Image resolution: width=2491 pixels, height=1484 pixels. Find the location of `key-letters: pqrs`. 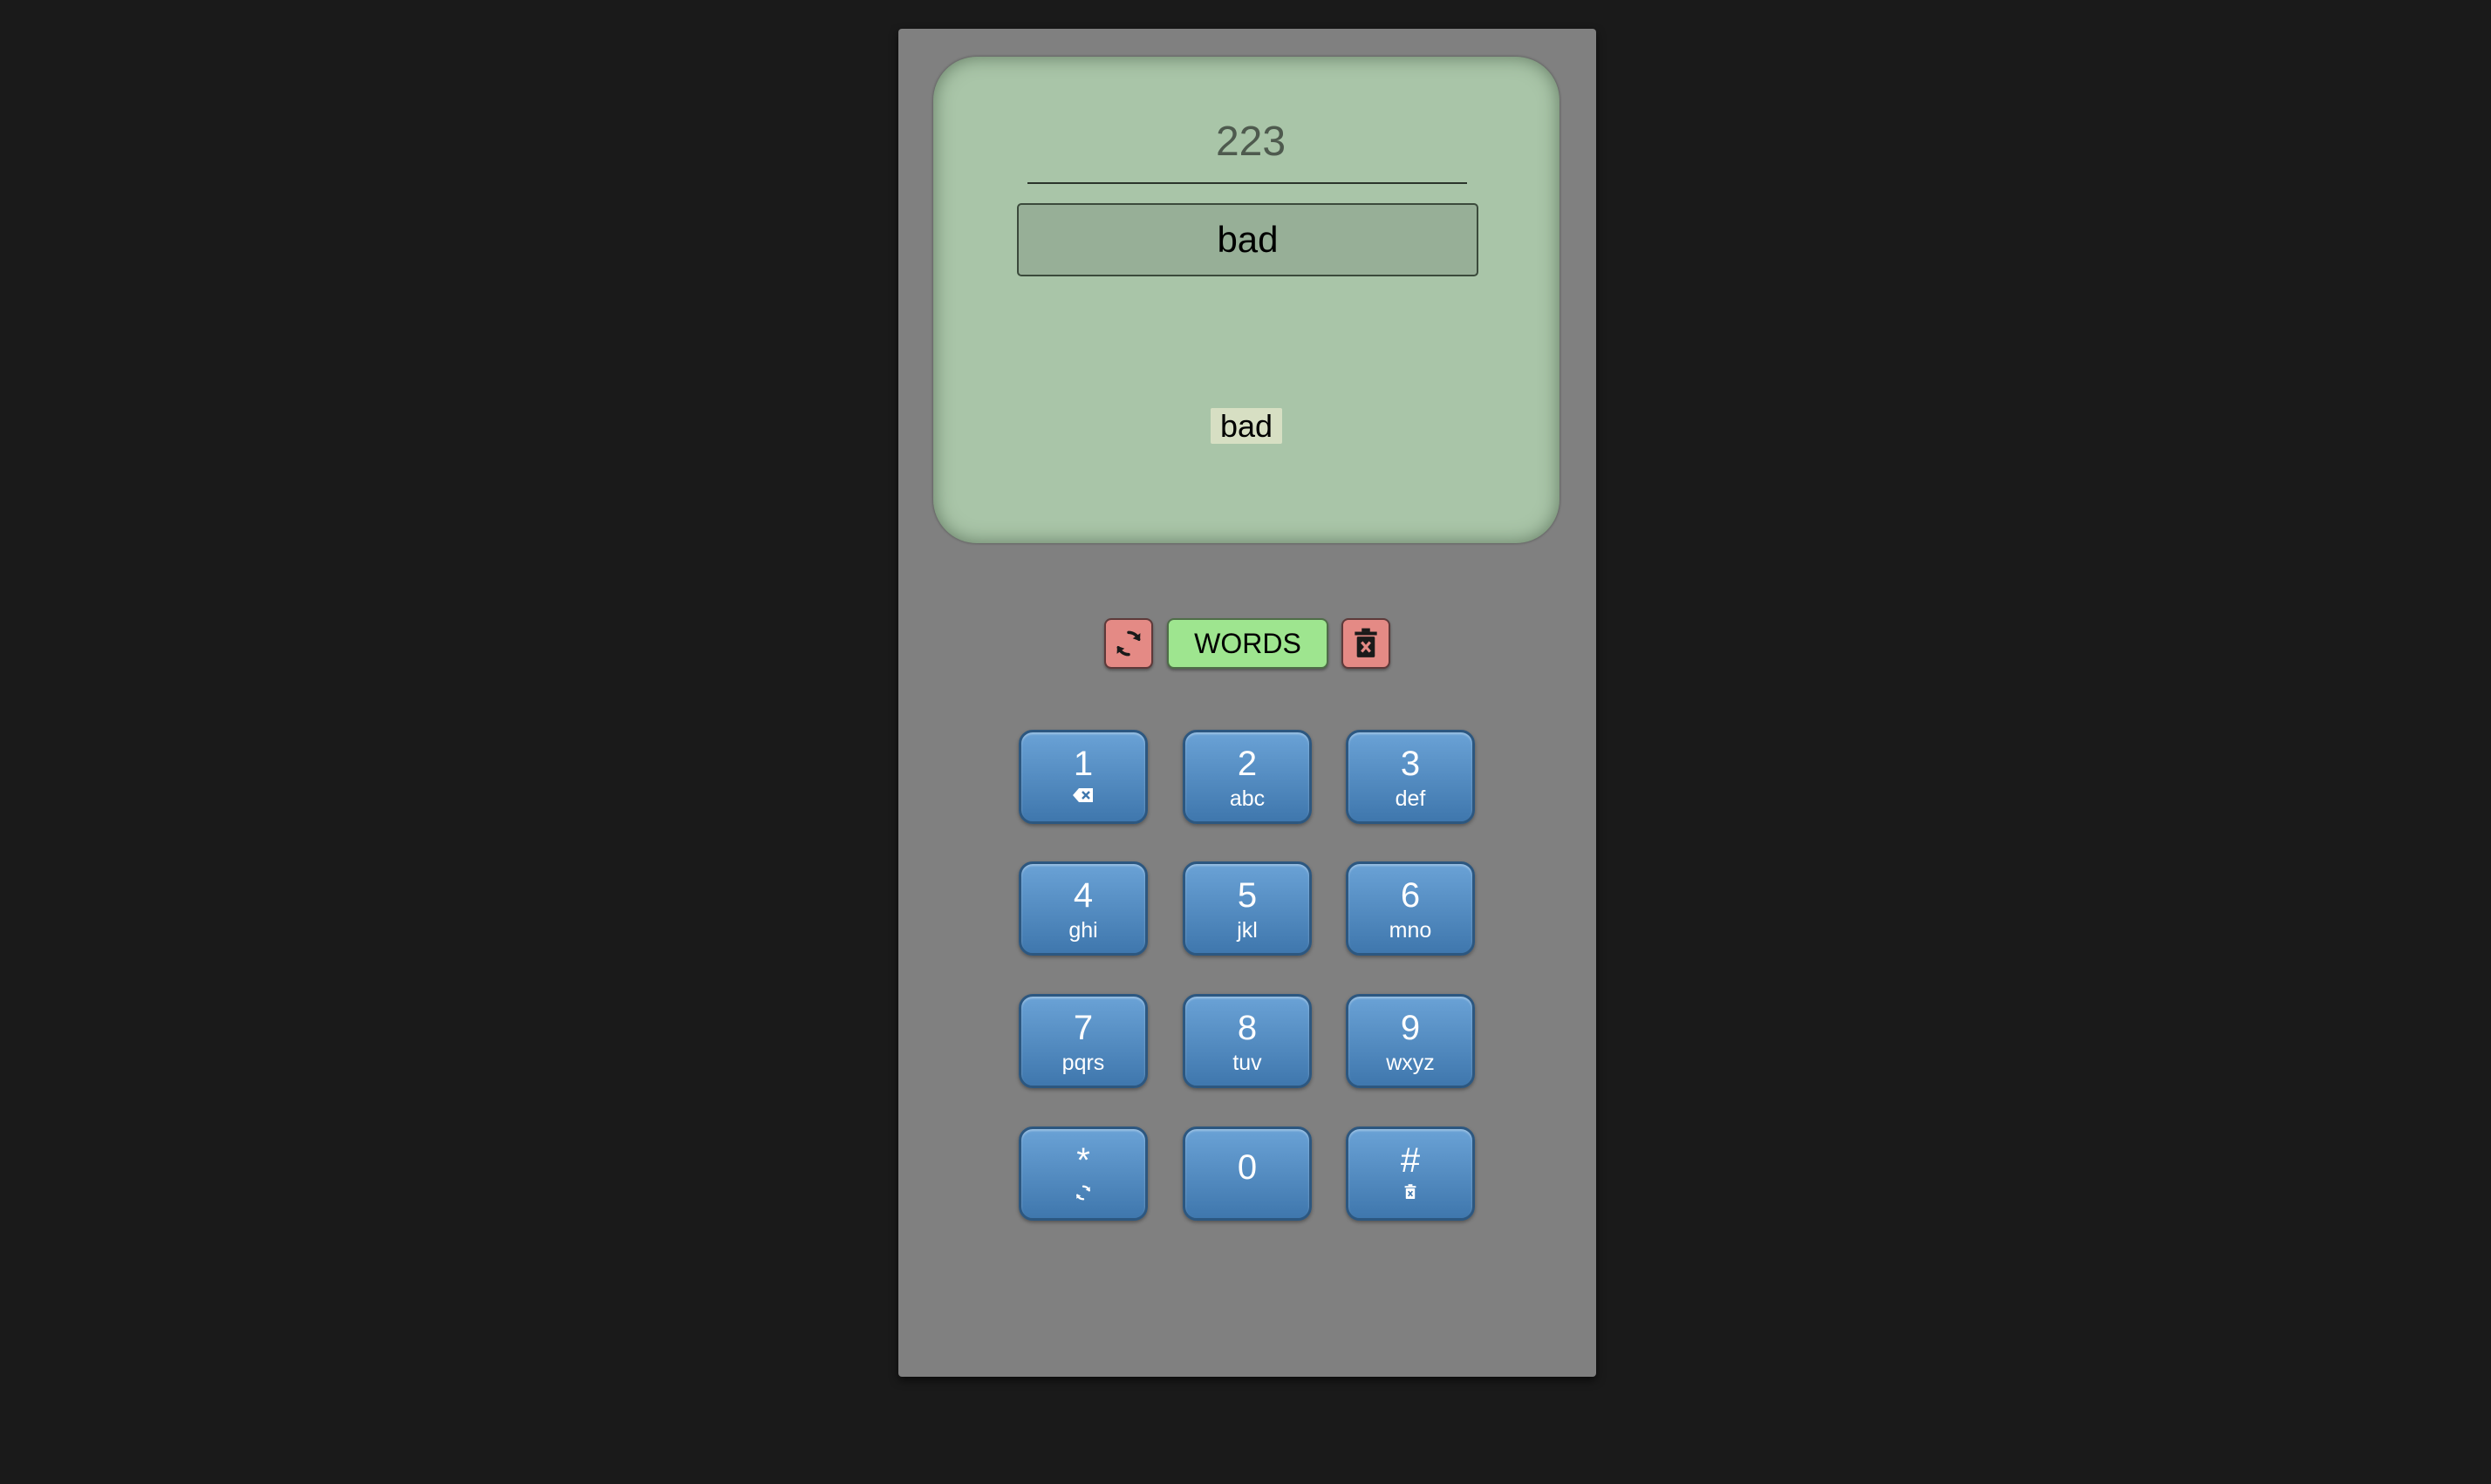

key-letters: pqrs is located at coordinates (1083, 1063).